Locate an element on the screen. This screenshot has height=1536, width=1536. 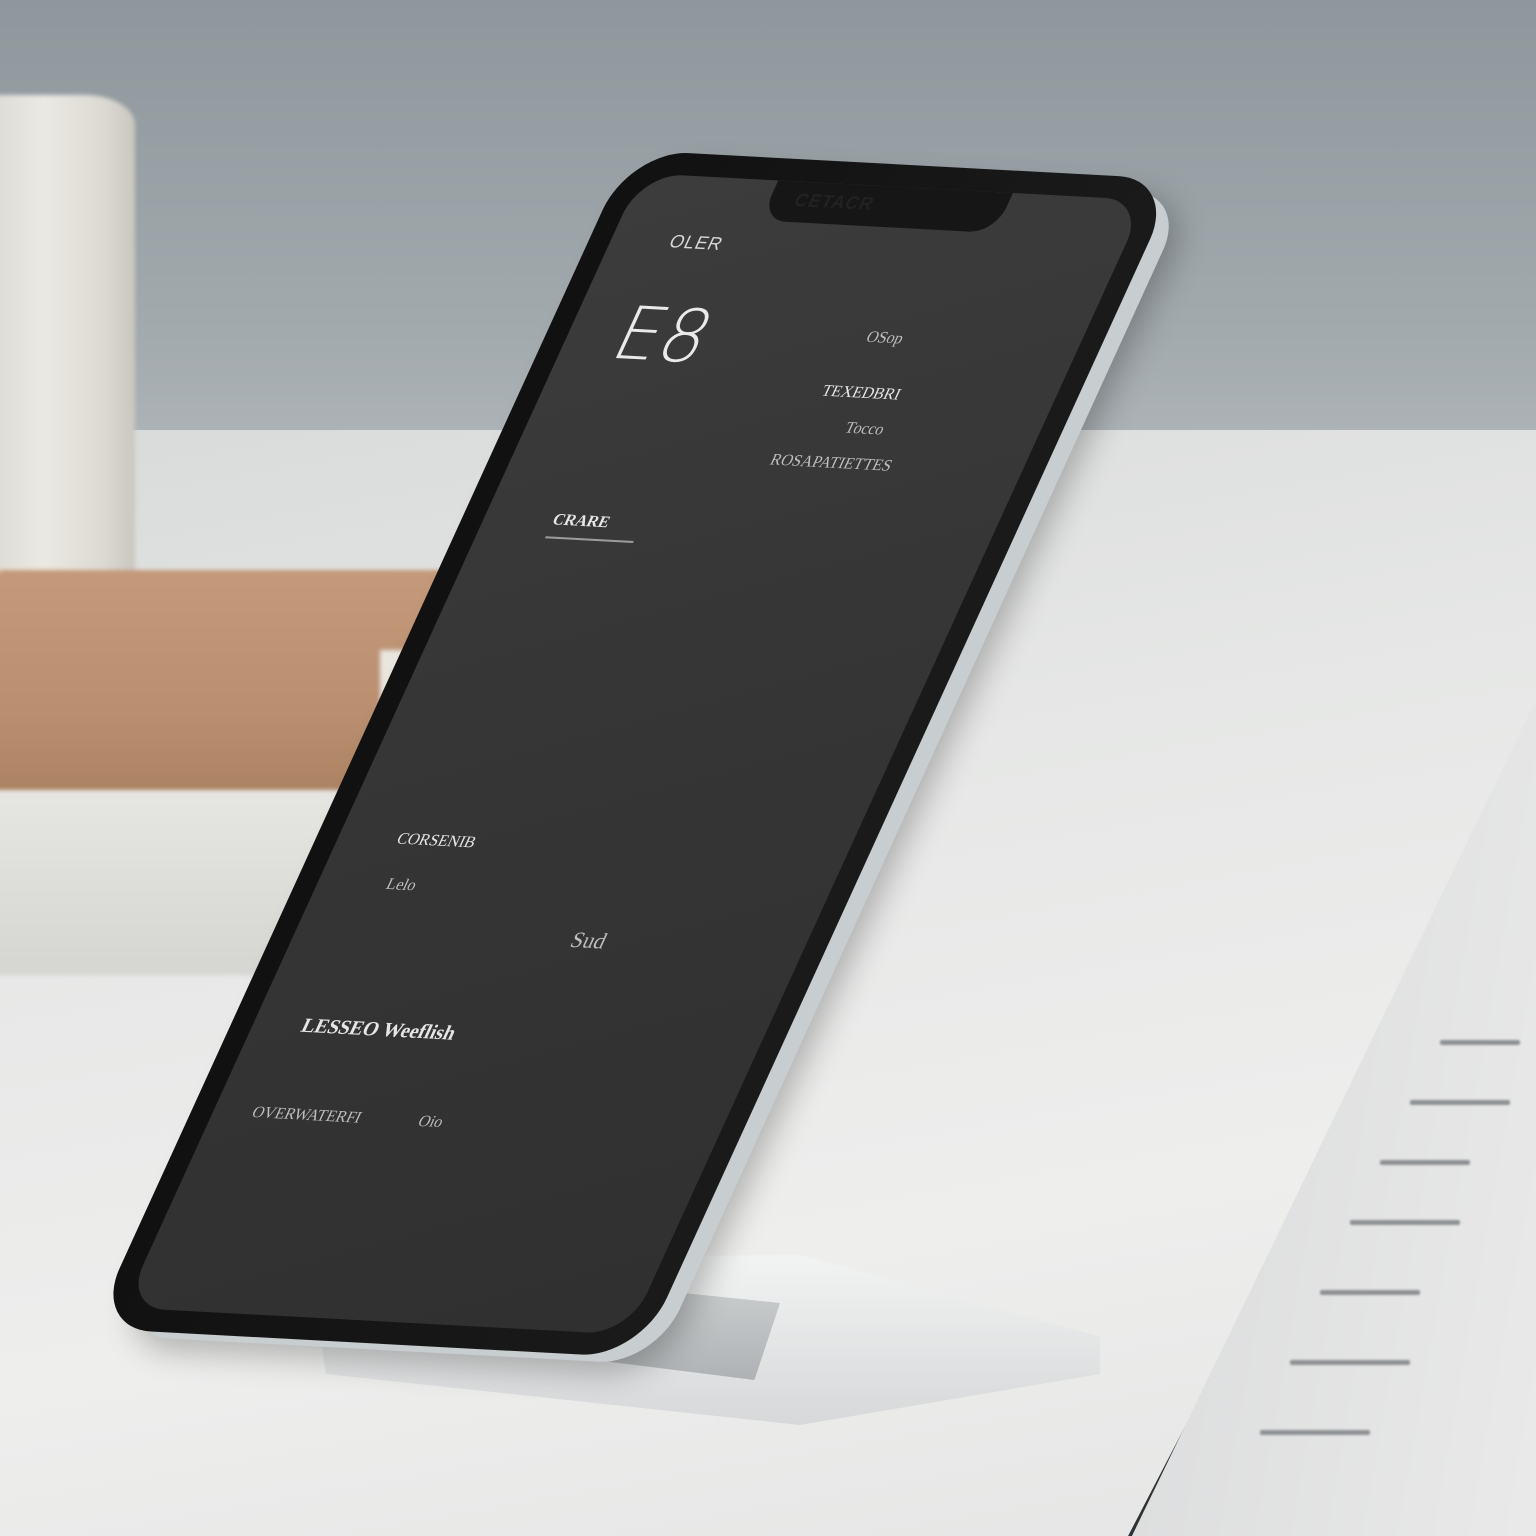
status-label: OLER is located at coordinates (696, 242).